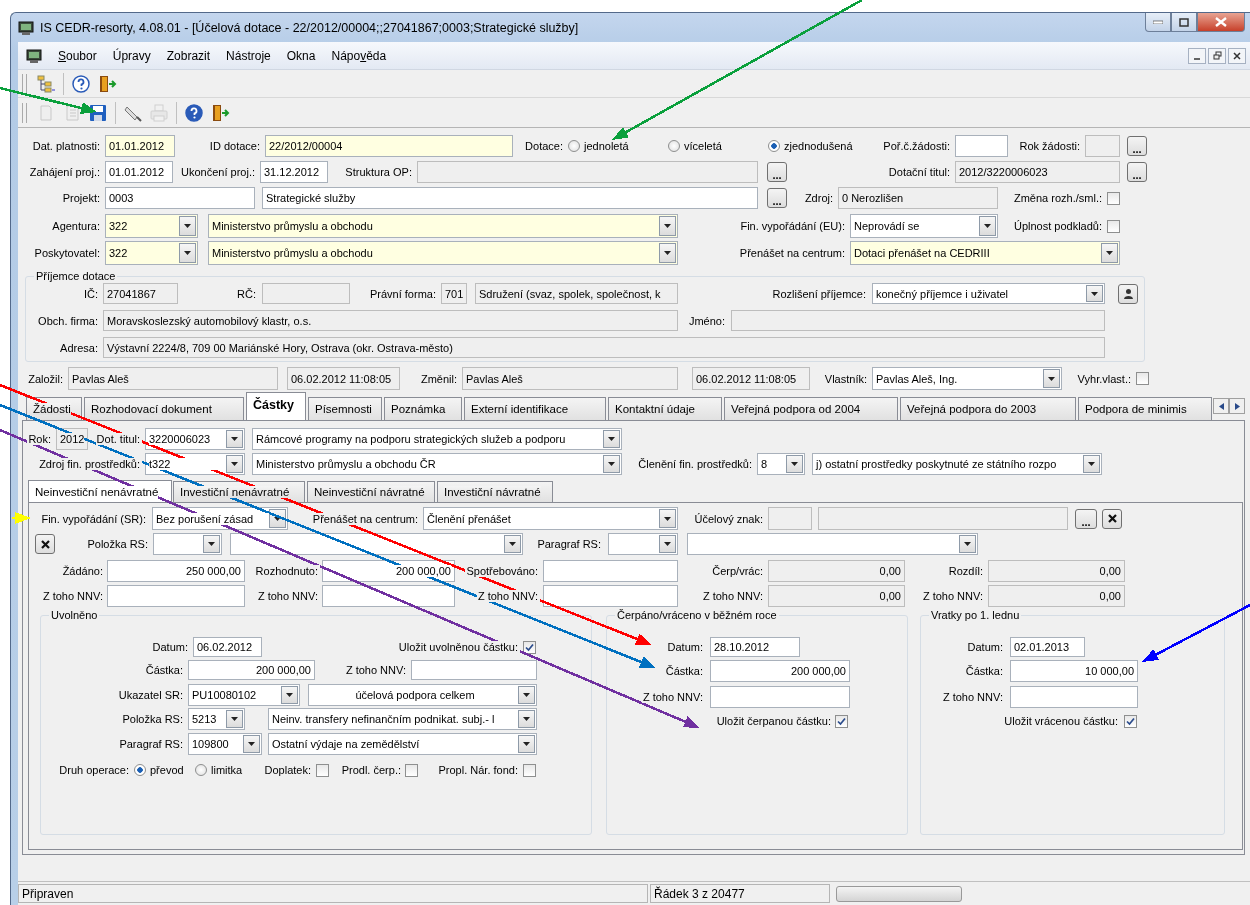 This screenshot has height=905, width=1250. I want to click on text-field: Výstavní 2224/8, 709 00 Mariánské Hory, Ostrava (okr. Ostrava-město), so click(604, 347).